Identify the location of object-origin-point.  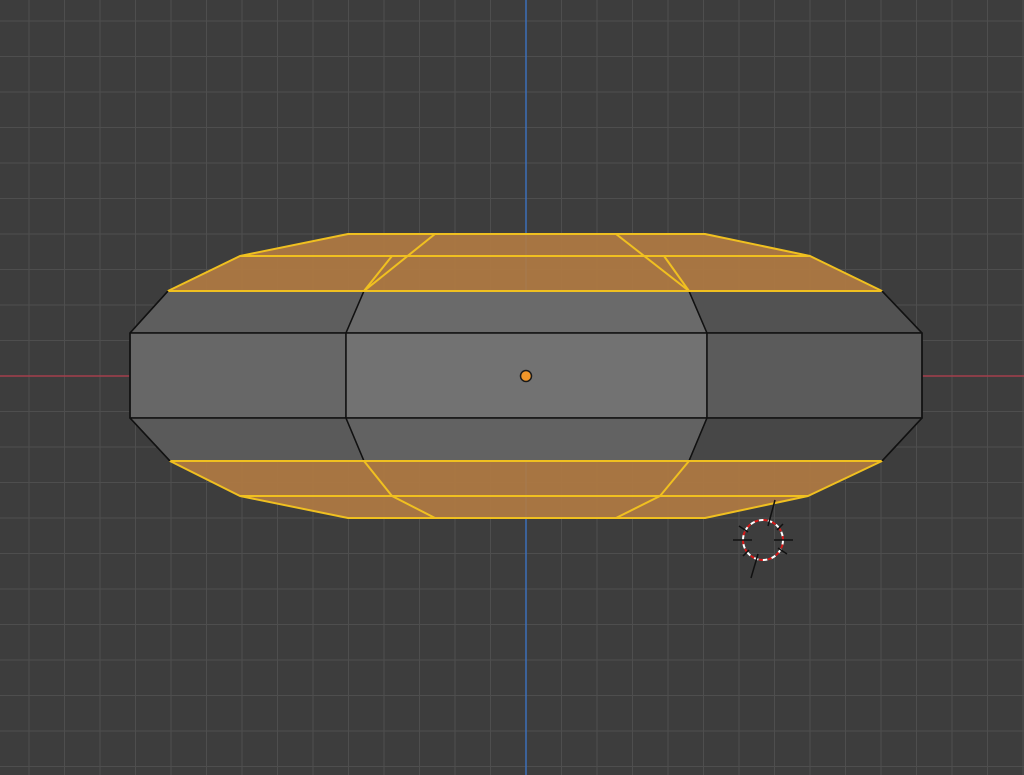
(526, 376).